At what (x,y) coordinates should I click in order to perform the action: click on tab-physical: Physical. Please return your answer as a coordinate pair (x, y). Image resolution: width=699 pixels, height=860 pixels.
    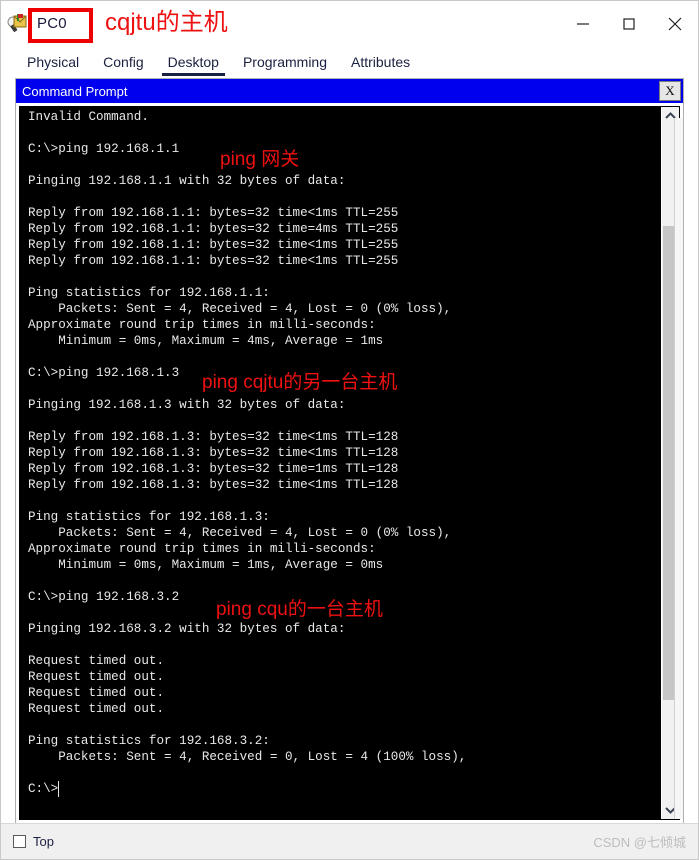
    Looking at the image, I should click on (53, 62).